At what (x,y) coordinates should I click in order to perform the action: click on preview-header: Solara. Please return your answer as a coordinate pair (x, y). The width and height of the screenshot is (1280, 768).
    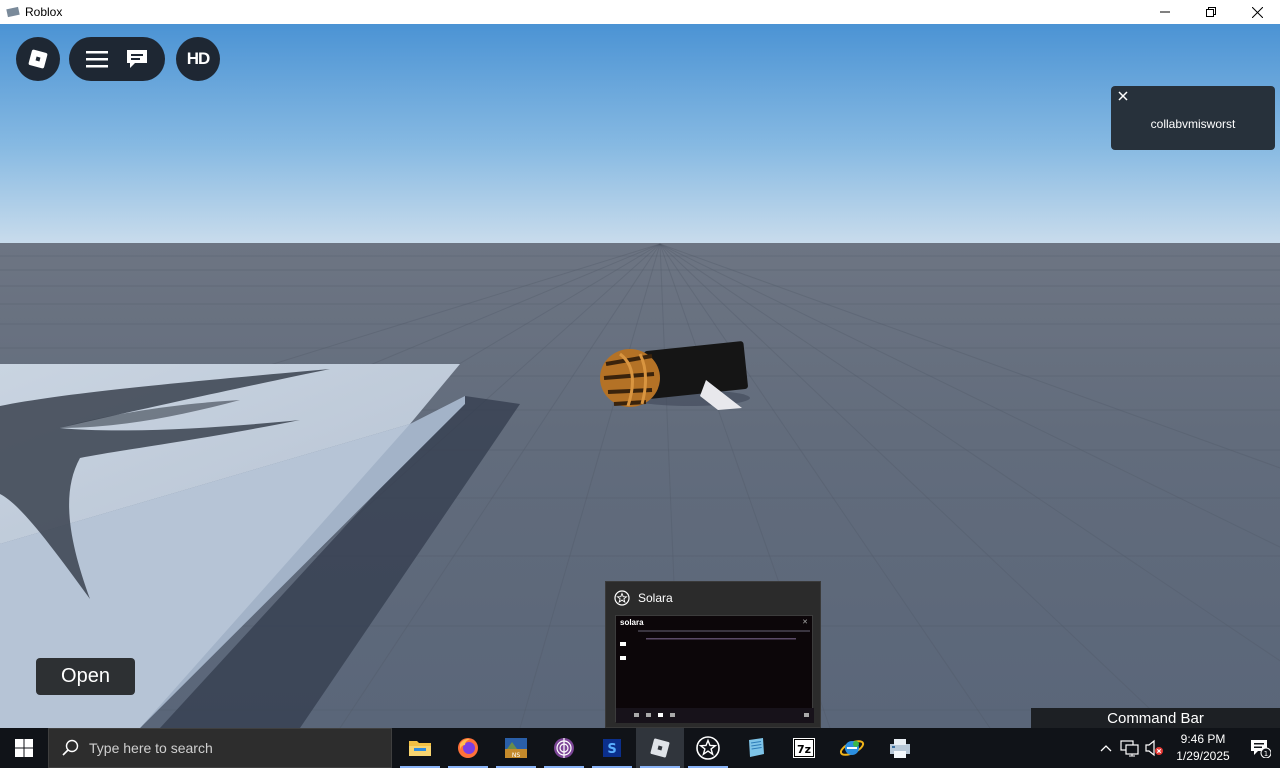
    Looking at the image, I should click on (643, 598).